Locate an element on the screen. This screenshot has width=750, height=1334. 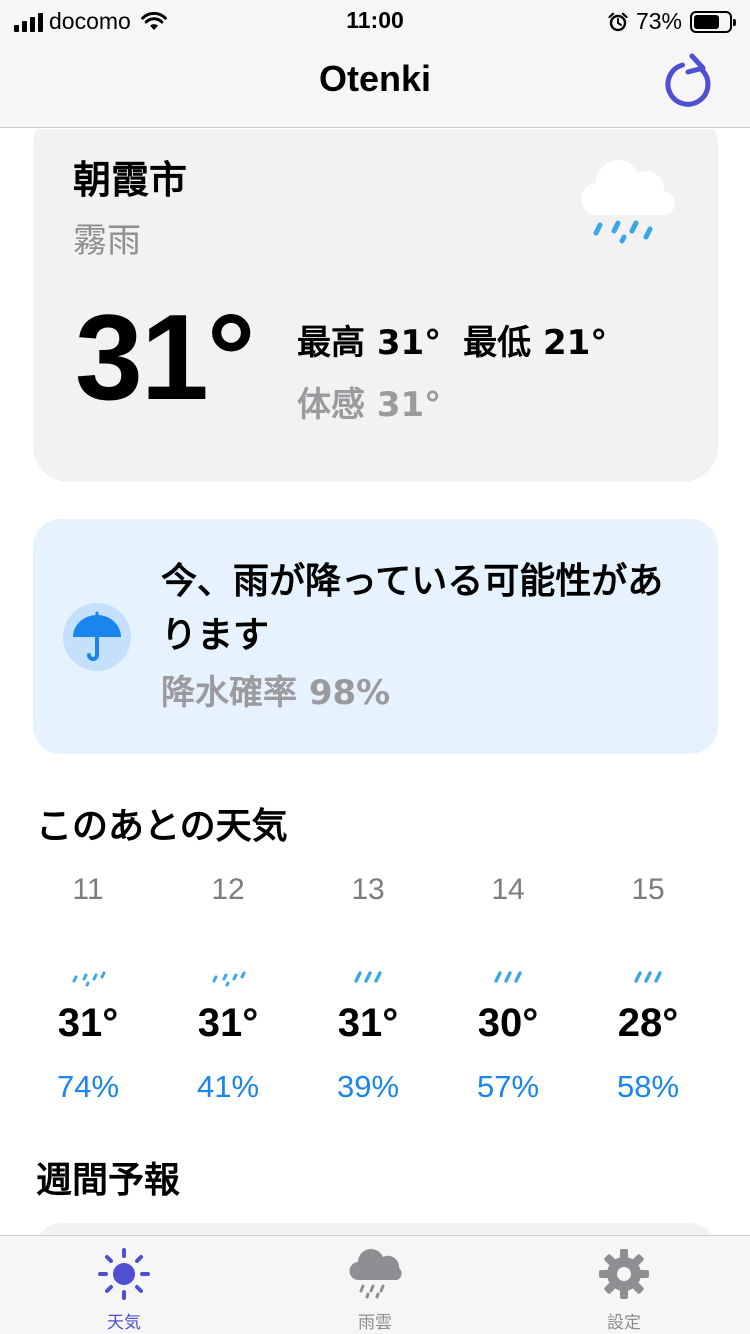
tab-rain-radar: 雨雲 is located at coordinates (375, 1289).